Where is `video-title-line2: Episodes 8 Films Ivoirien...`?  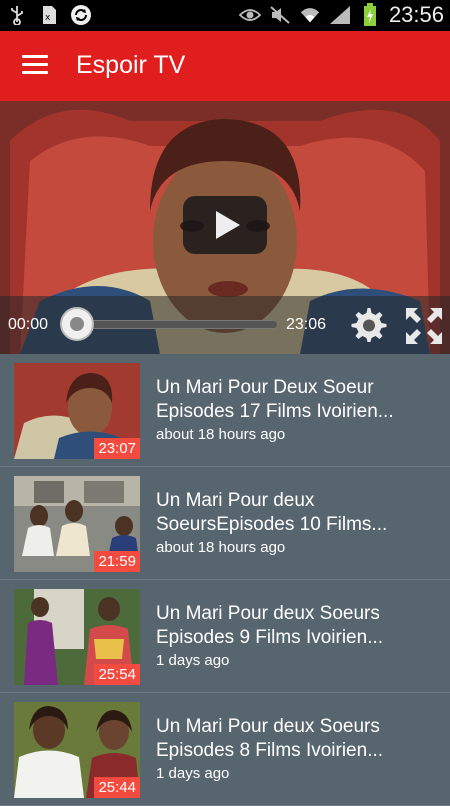
video-title-line2: Episodes 8 Films Ivoirien... is located at coordinates (270, 750).